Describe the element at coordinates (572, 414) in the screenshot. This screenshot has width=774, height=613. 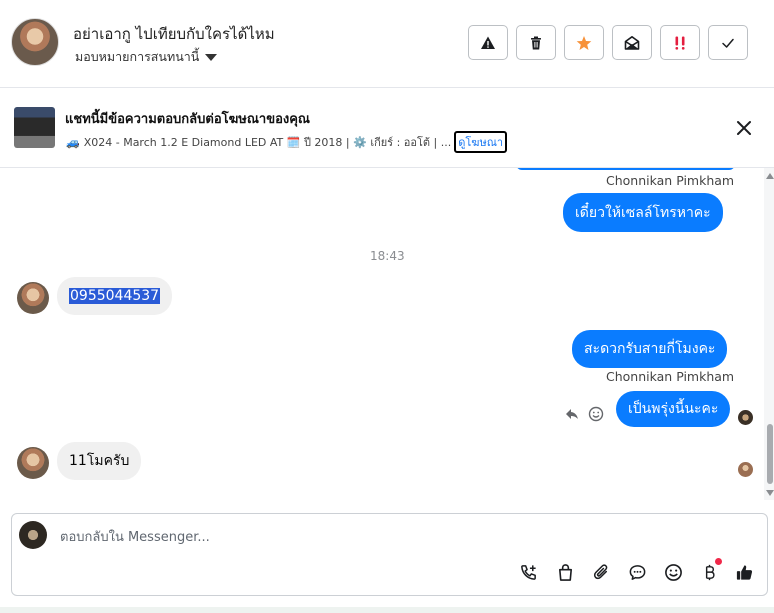
I see `reply-icon` at that location.